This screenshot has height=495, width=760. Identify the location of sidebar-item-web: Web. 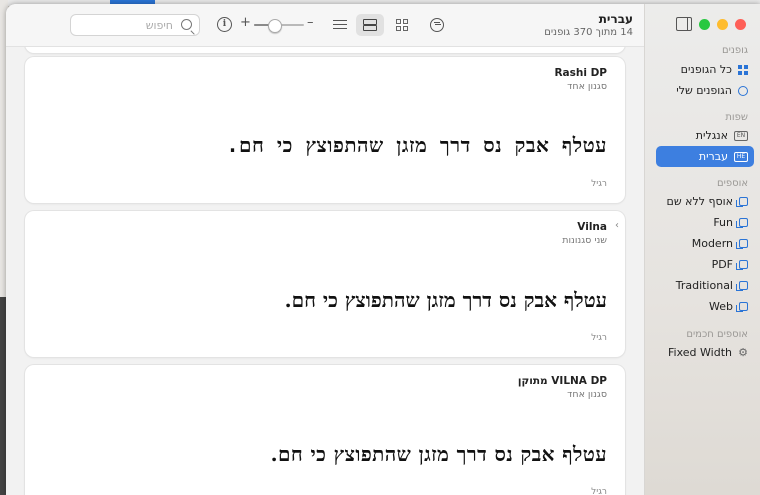
(705, 306).